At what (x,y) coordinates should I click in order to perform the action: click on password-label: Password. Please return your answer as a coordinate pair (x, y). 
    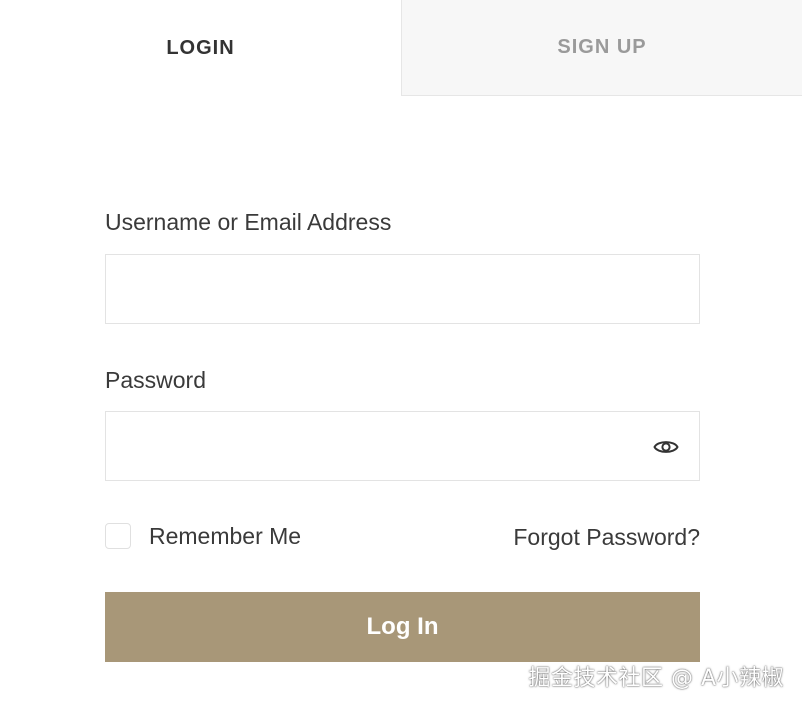
    Looking at the image, I should click on (155, 380).